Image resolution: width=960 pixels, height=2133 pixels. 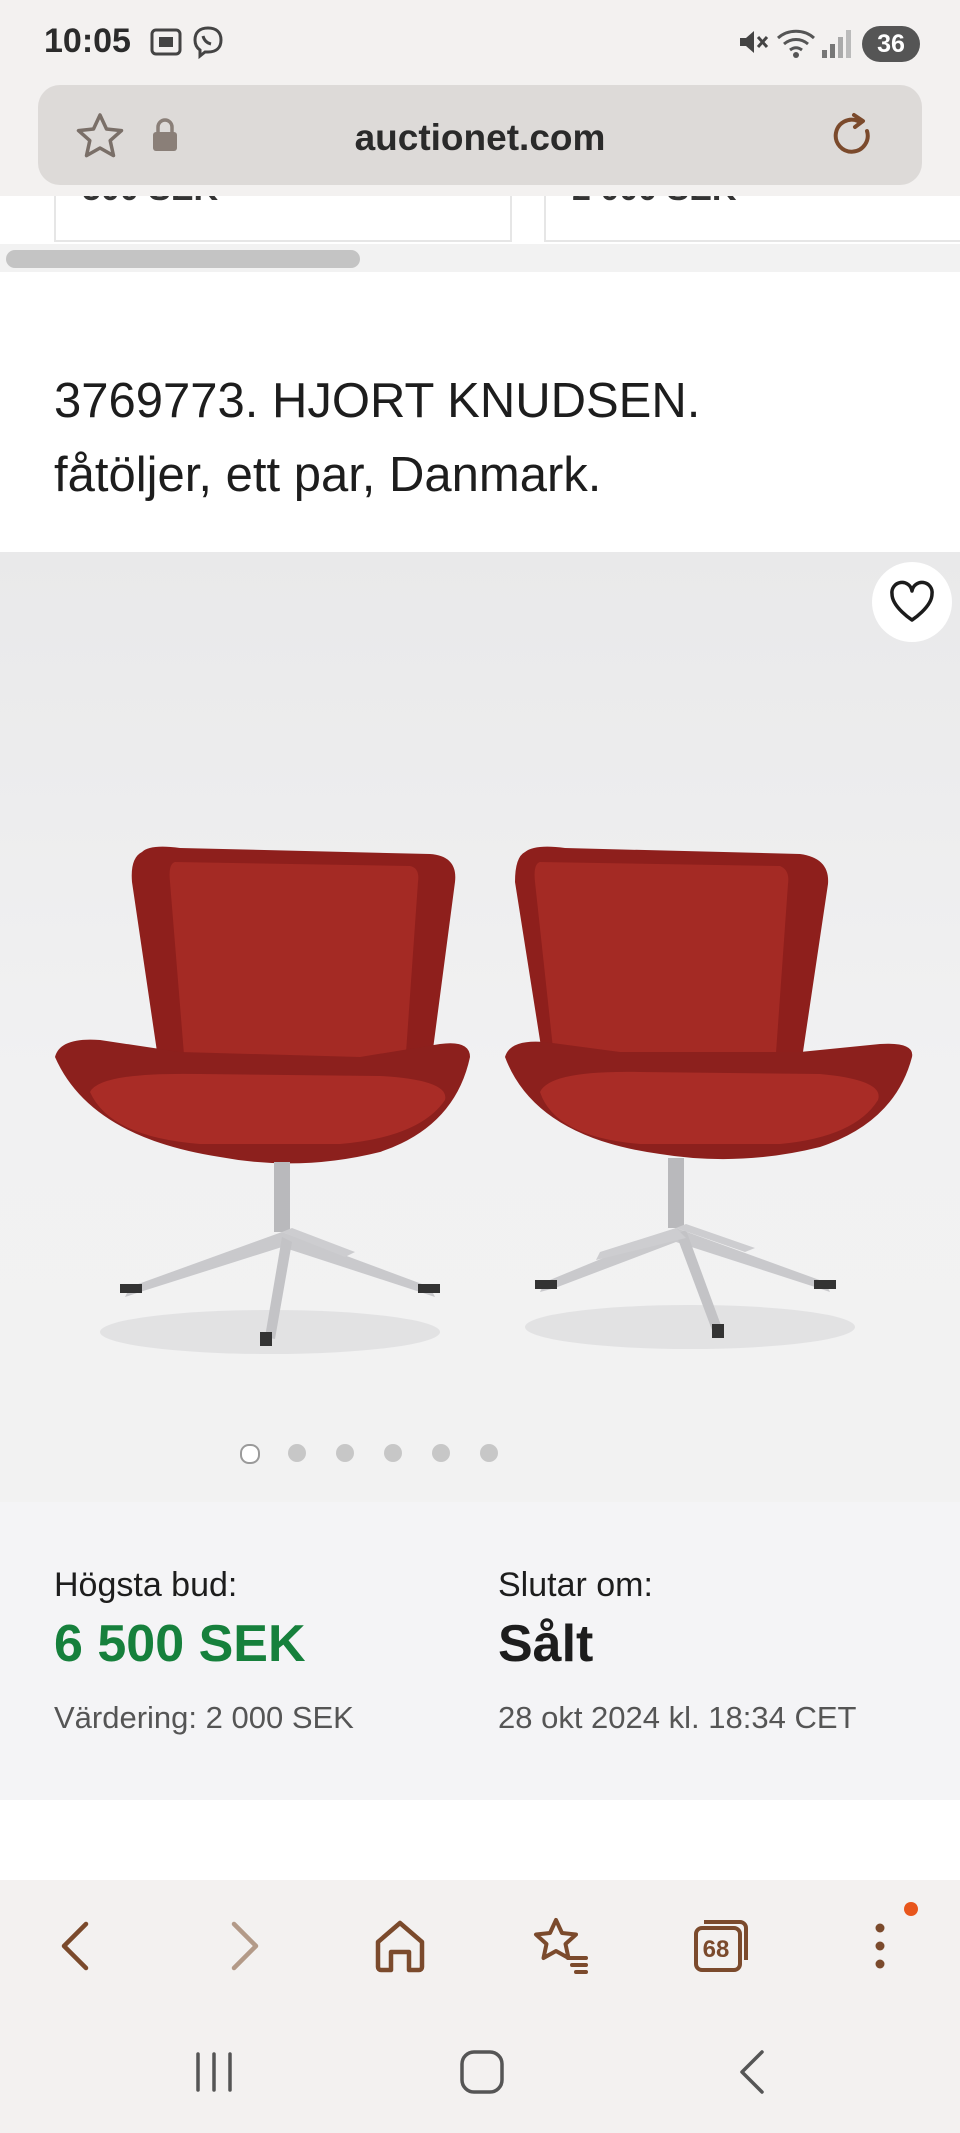 What do you see at coordinates (880, 1946) in the screenshot?
I see `menu-icon` at bounding box center [880, 1946].